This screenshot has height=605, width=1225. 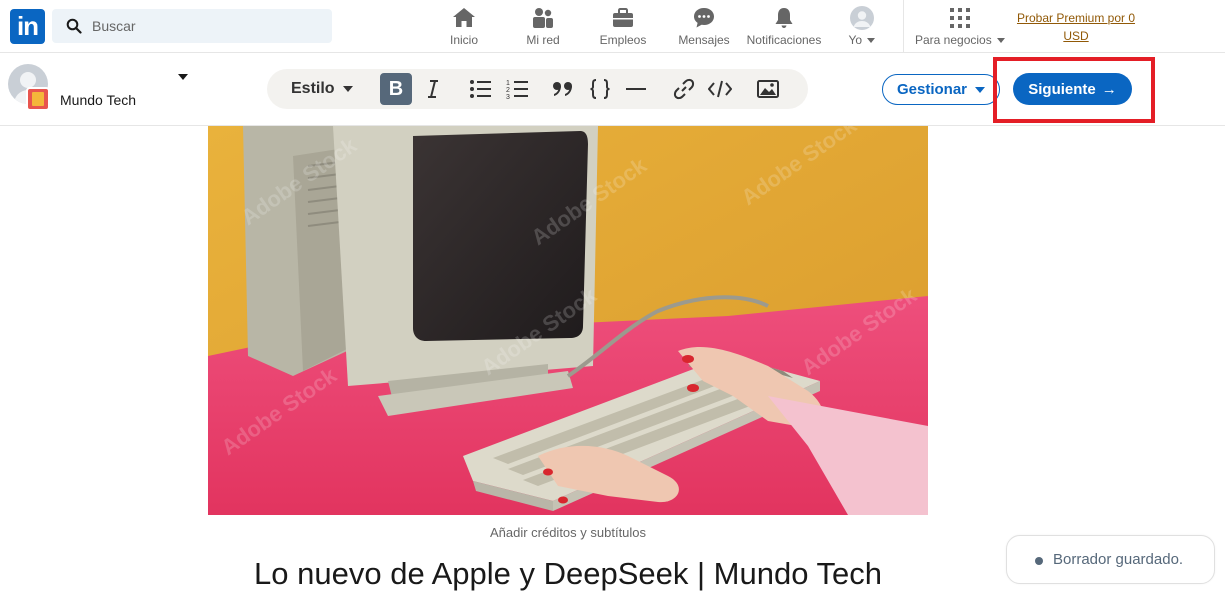 What do you see at coordinates (98, 100) in the screenshot?
I see `author-name: Mundo Tech` at bounding box center [98, 100].